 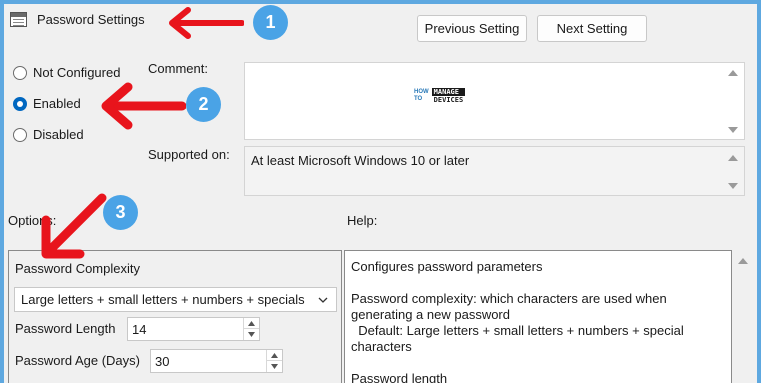 I want to click on how-to-manage-devices-watermark: HOW TO MANAGE DEVICES, so click(x=440, y=96).